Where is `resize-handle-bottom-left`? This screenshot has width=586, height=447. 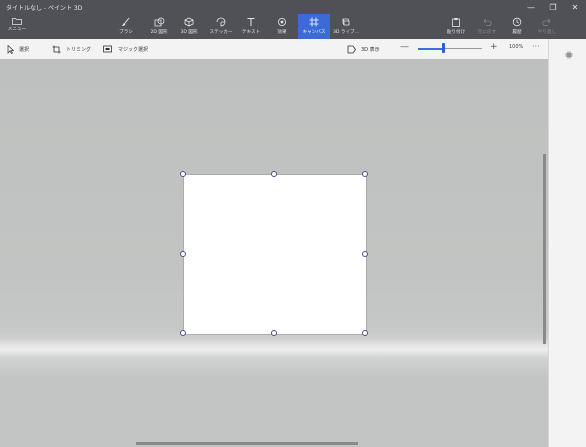 resize-handle-bottom-left is located at coordinates (183, 333).